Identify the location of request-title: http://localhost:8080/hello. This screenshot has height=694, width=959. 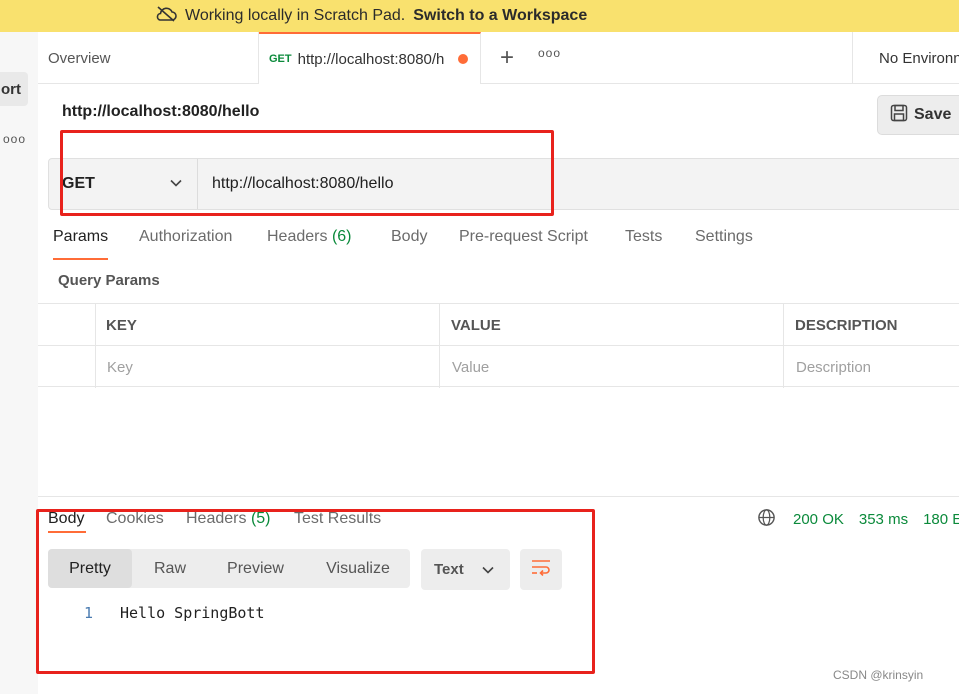
(161, 111).